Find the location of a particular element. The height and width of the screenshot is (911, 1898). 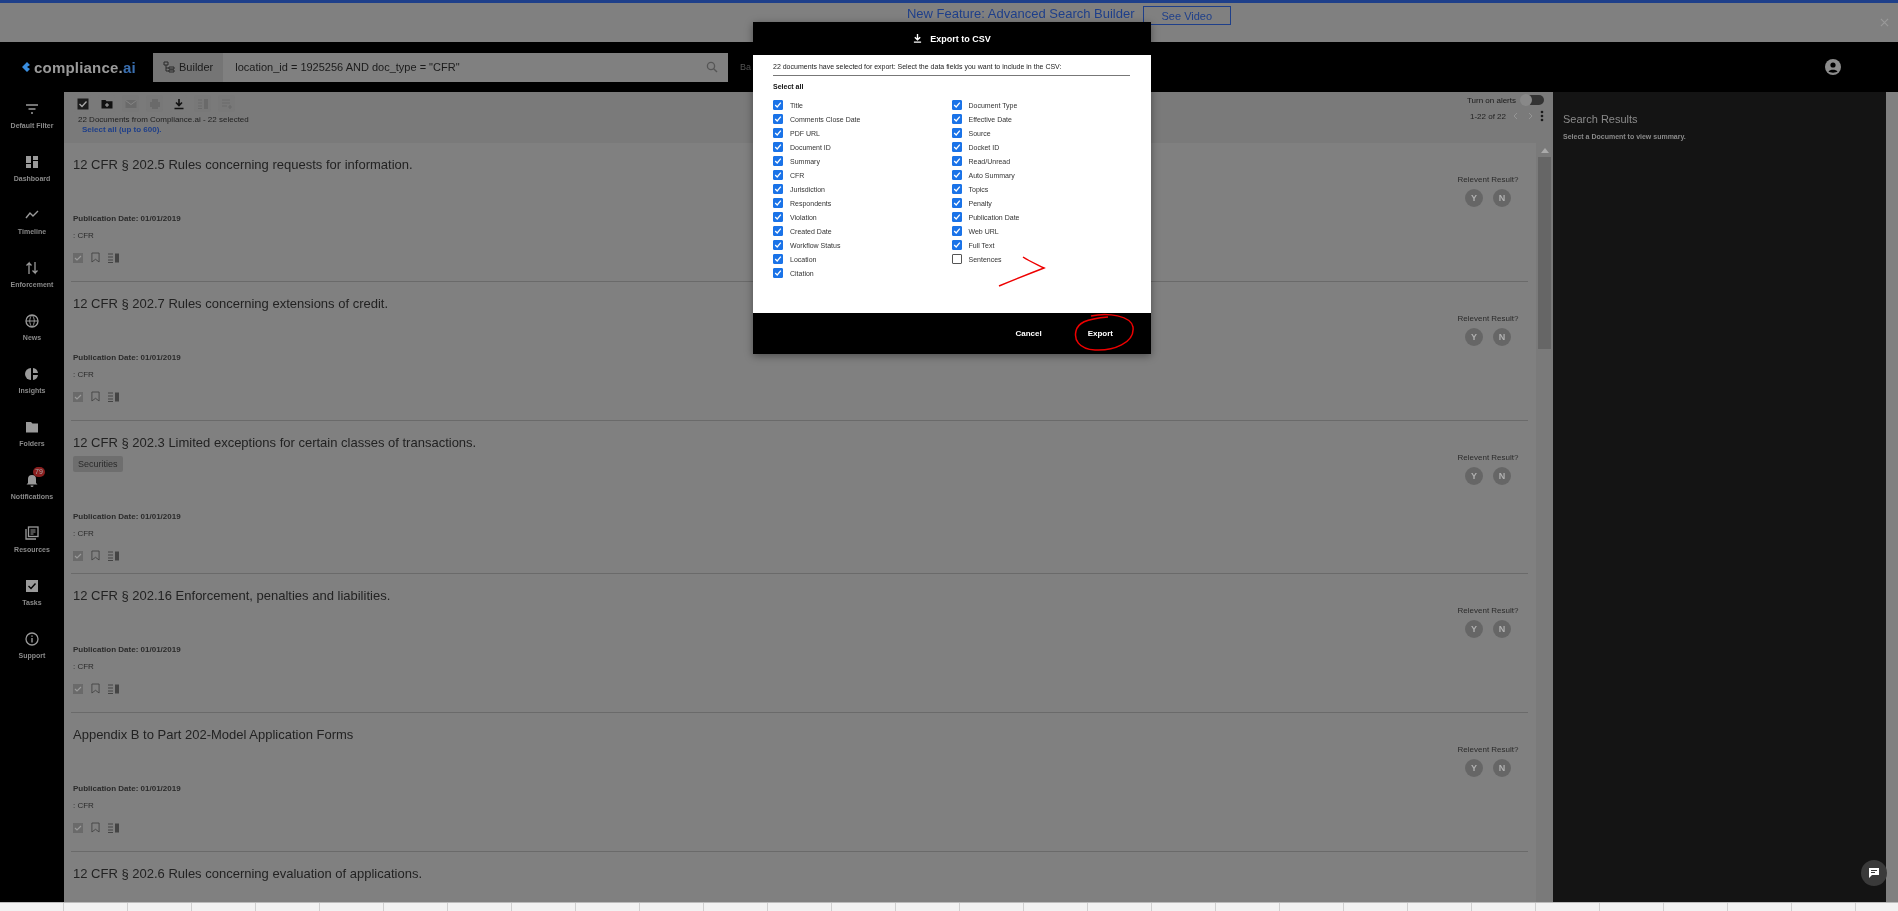

document-title: 12 CFR § 202.3 Limited exceptions for certain classes of transactions. is located at coordinates (275, 443).